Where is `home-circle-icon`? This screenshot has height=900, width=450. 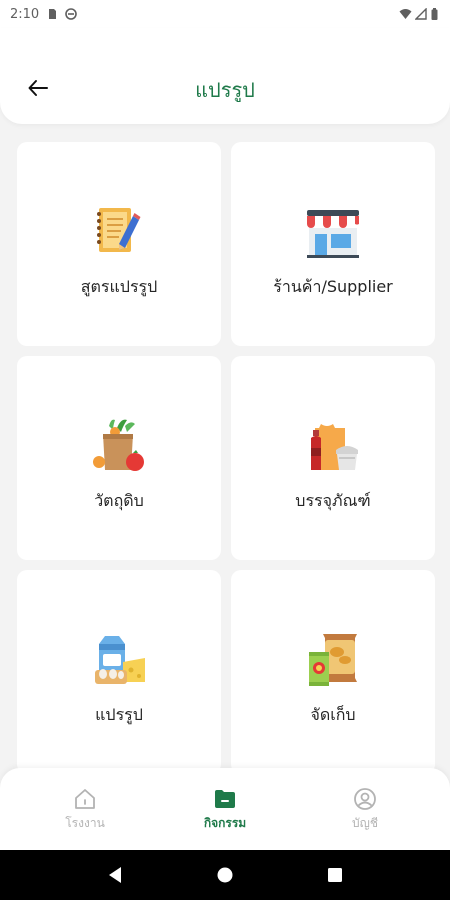
home-circle-icon is located at coordinates (225, 875).